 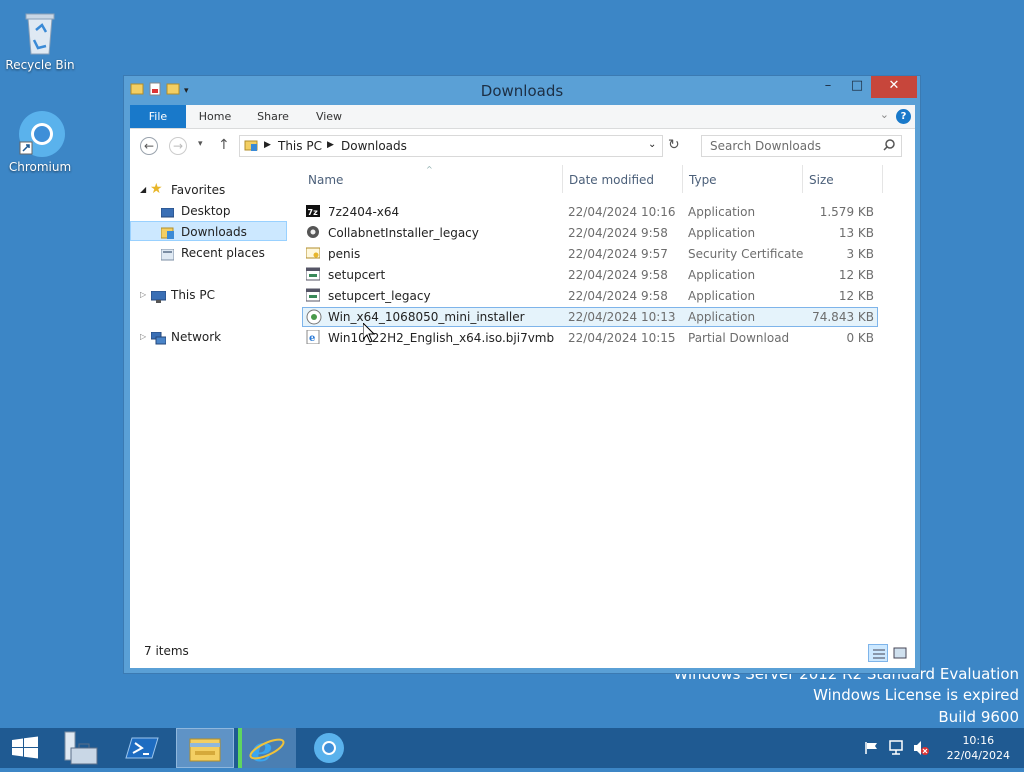 I want to click on file-date: 22/04/2024 10:15, so click(x=622, y=338).